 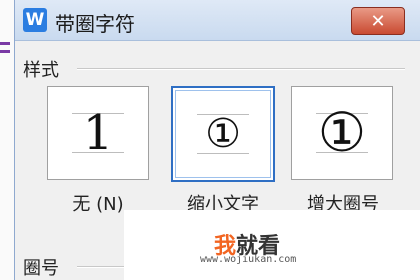 I want to click on close-button: ✕, so click(x=378, y=21).